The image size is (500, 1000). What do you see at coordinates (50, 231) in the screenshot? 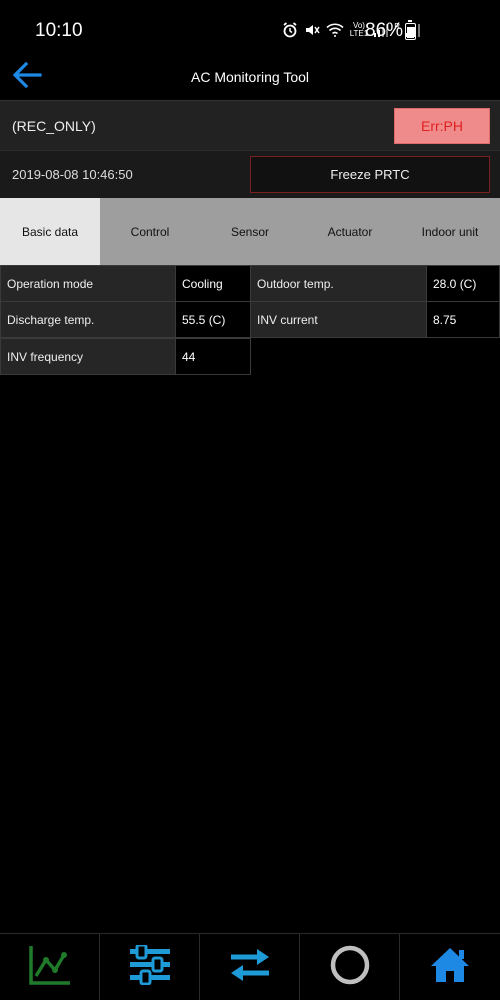
I see `tab-basic-data: Basic data` at bounding box center [50, 231].